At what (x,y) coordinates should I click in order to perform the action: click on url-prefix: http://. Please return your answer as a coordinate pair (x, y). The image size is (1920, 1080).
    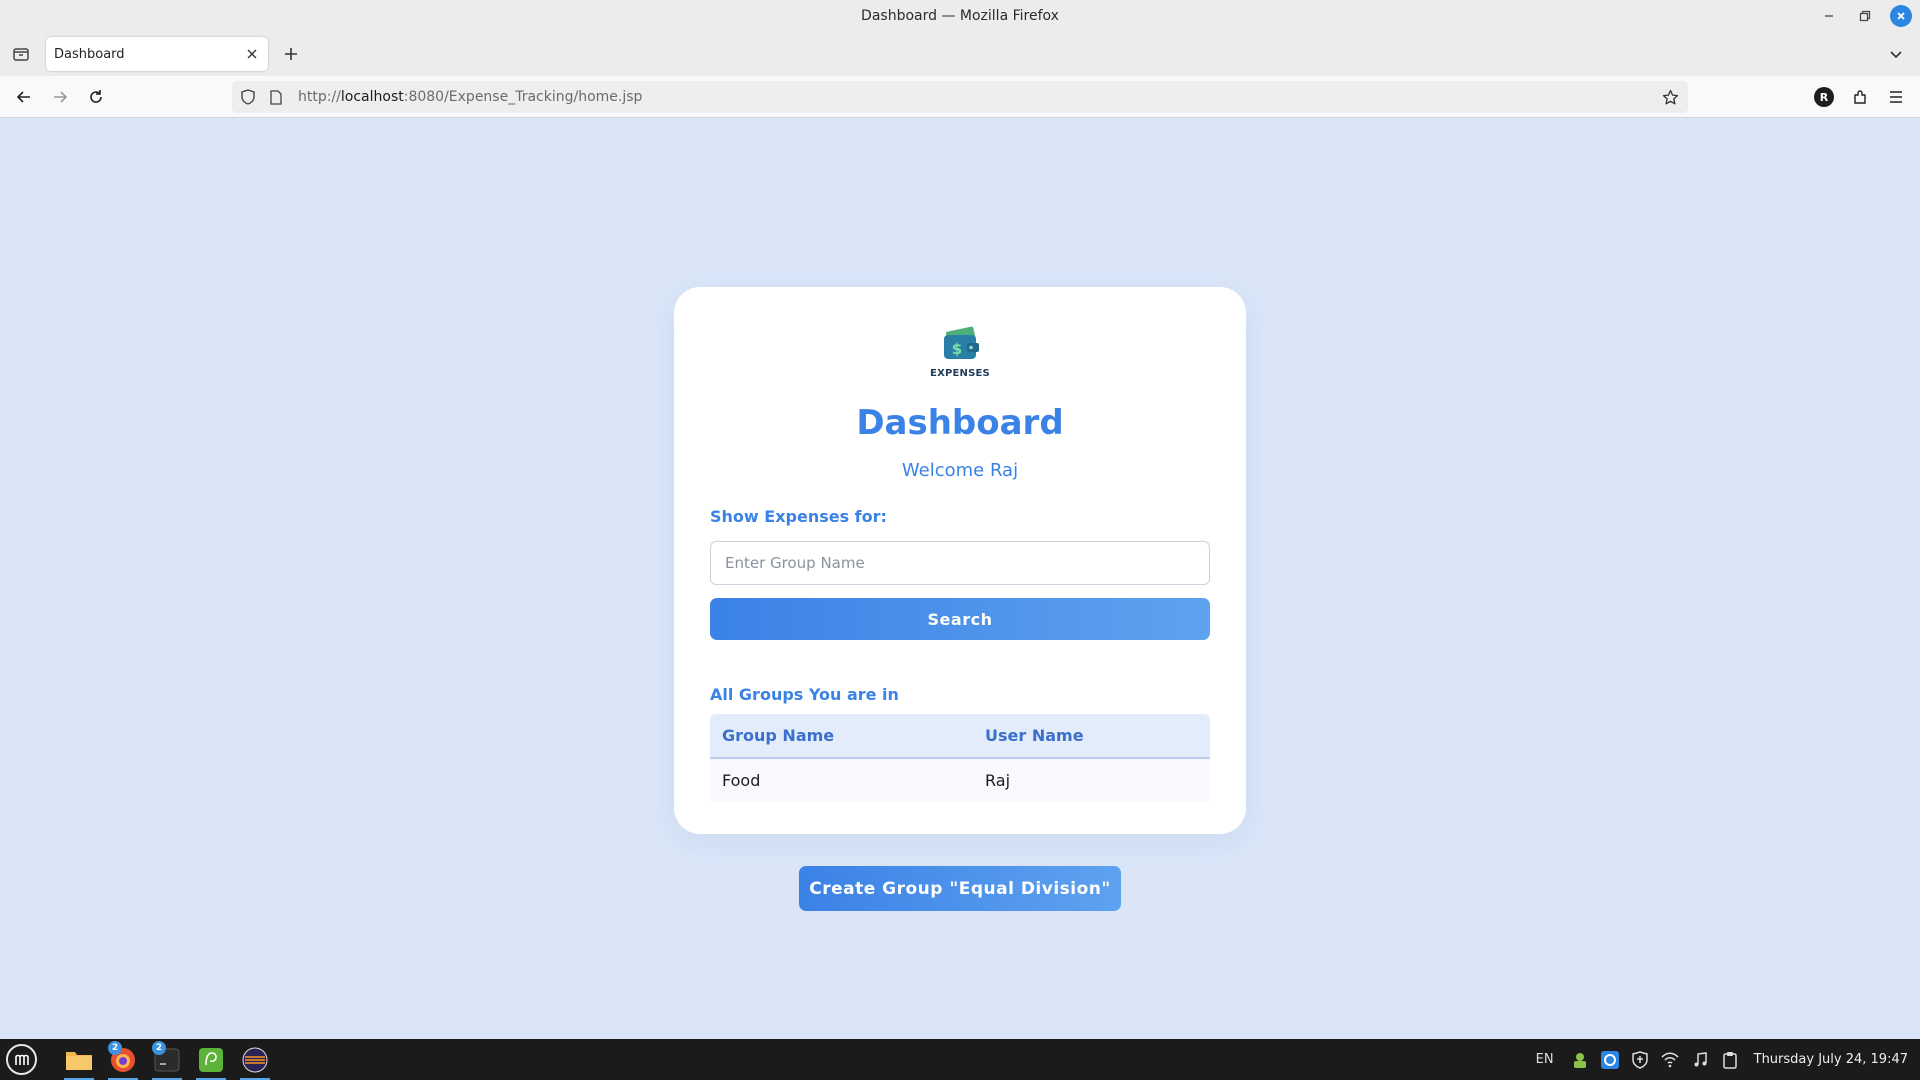
    Looking at the image, I should click on (319, 97).